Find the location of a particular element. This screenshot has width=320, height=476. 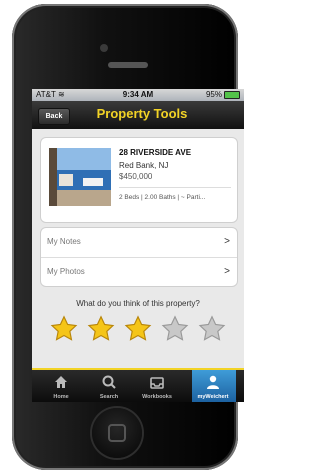

star-rating is located at coordinates (140, 332).